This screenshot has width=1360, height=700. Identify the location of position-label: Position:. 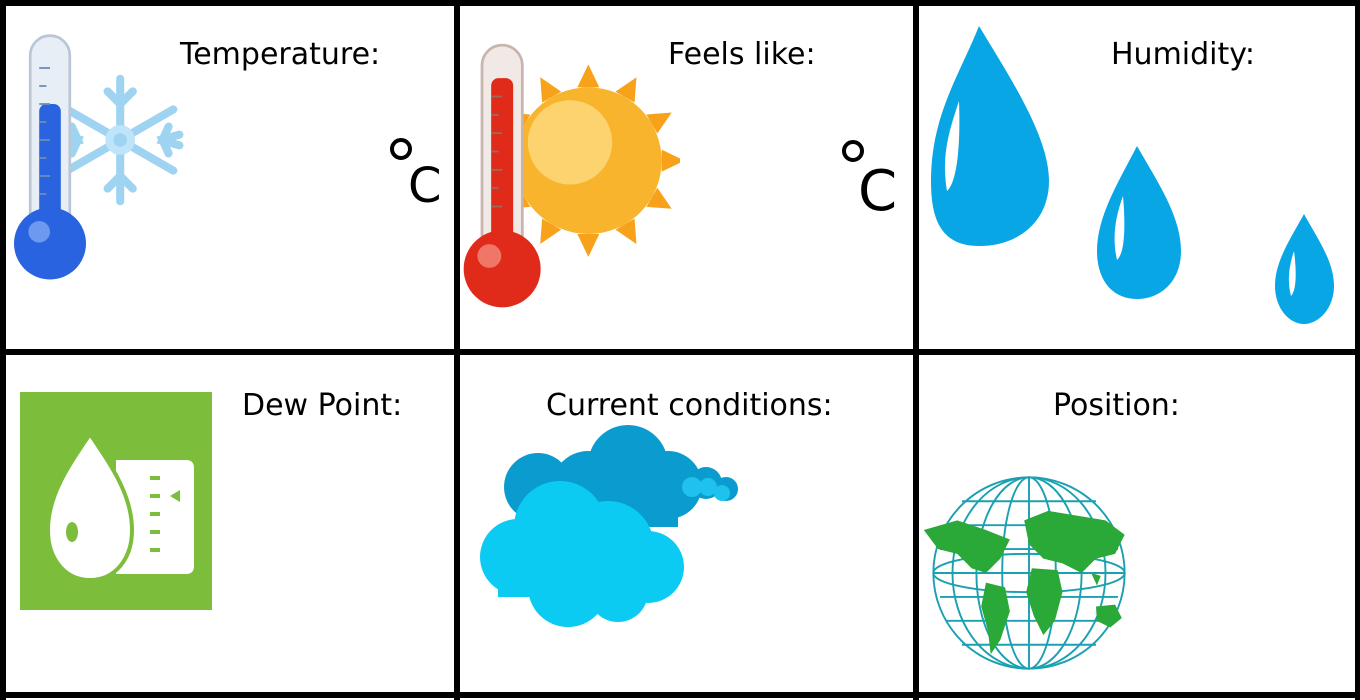
(1116, 405).